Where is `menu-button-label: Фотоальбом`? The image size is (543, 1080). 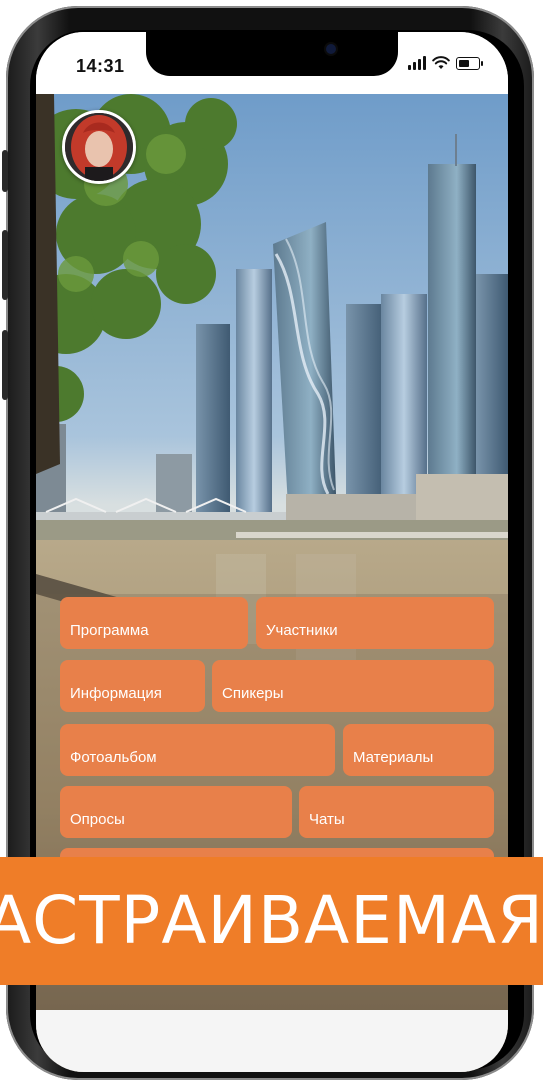 menu-button-label: Фотоальбом is located at coordinates (113, 757).